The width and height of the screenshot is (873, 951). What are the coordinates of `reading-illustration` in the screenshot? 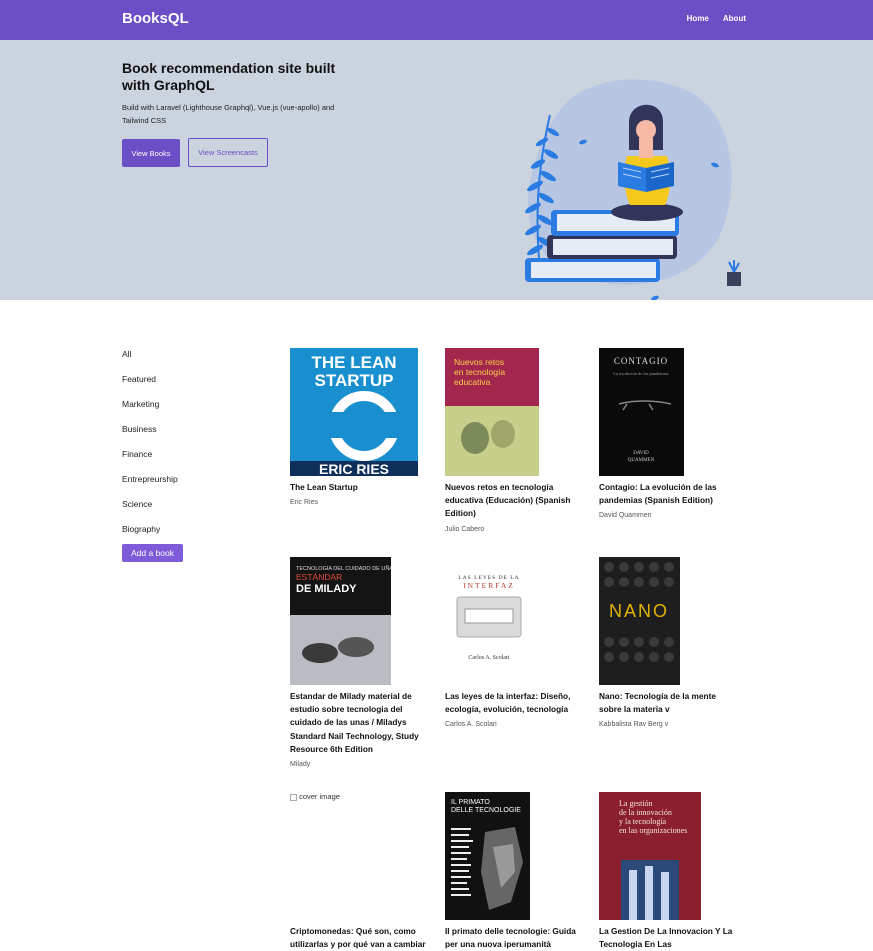 It's located at (633, 189).